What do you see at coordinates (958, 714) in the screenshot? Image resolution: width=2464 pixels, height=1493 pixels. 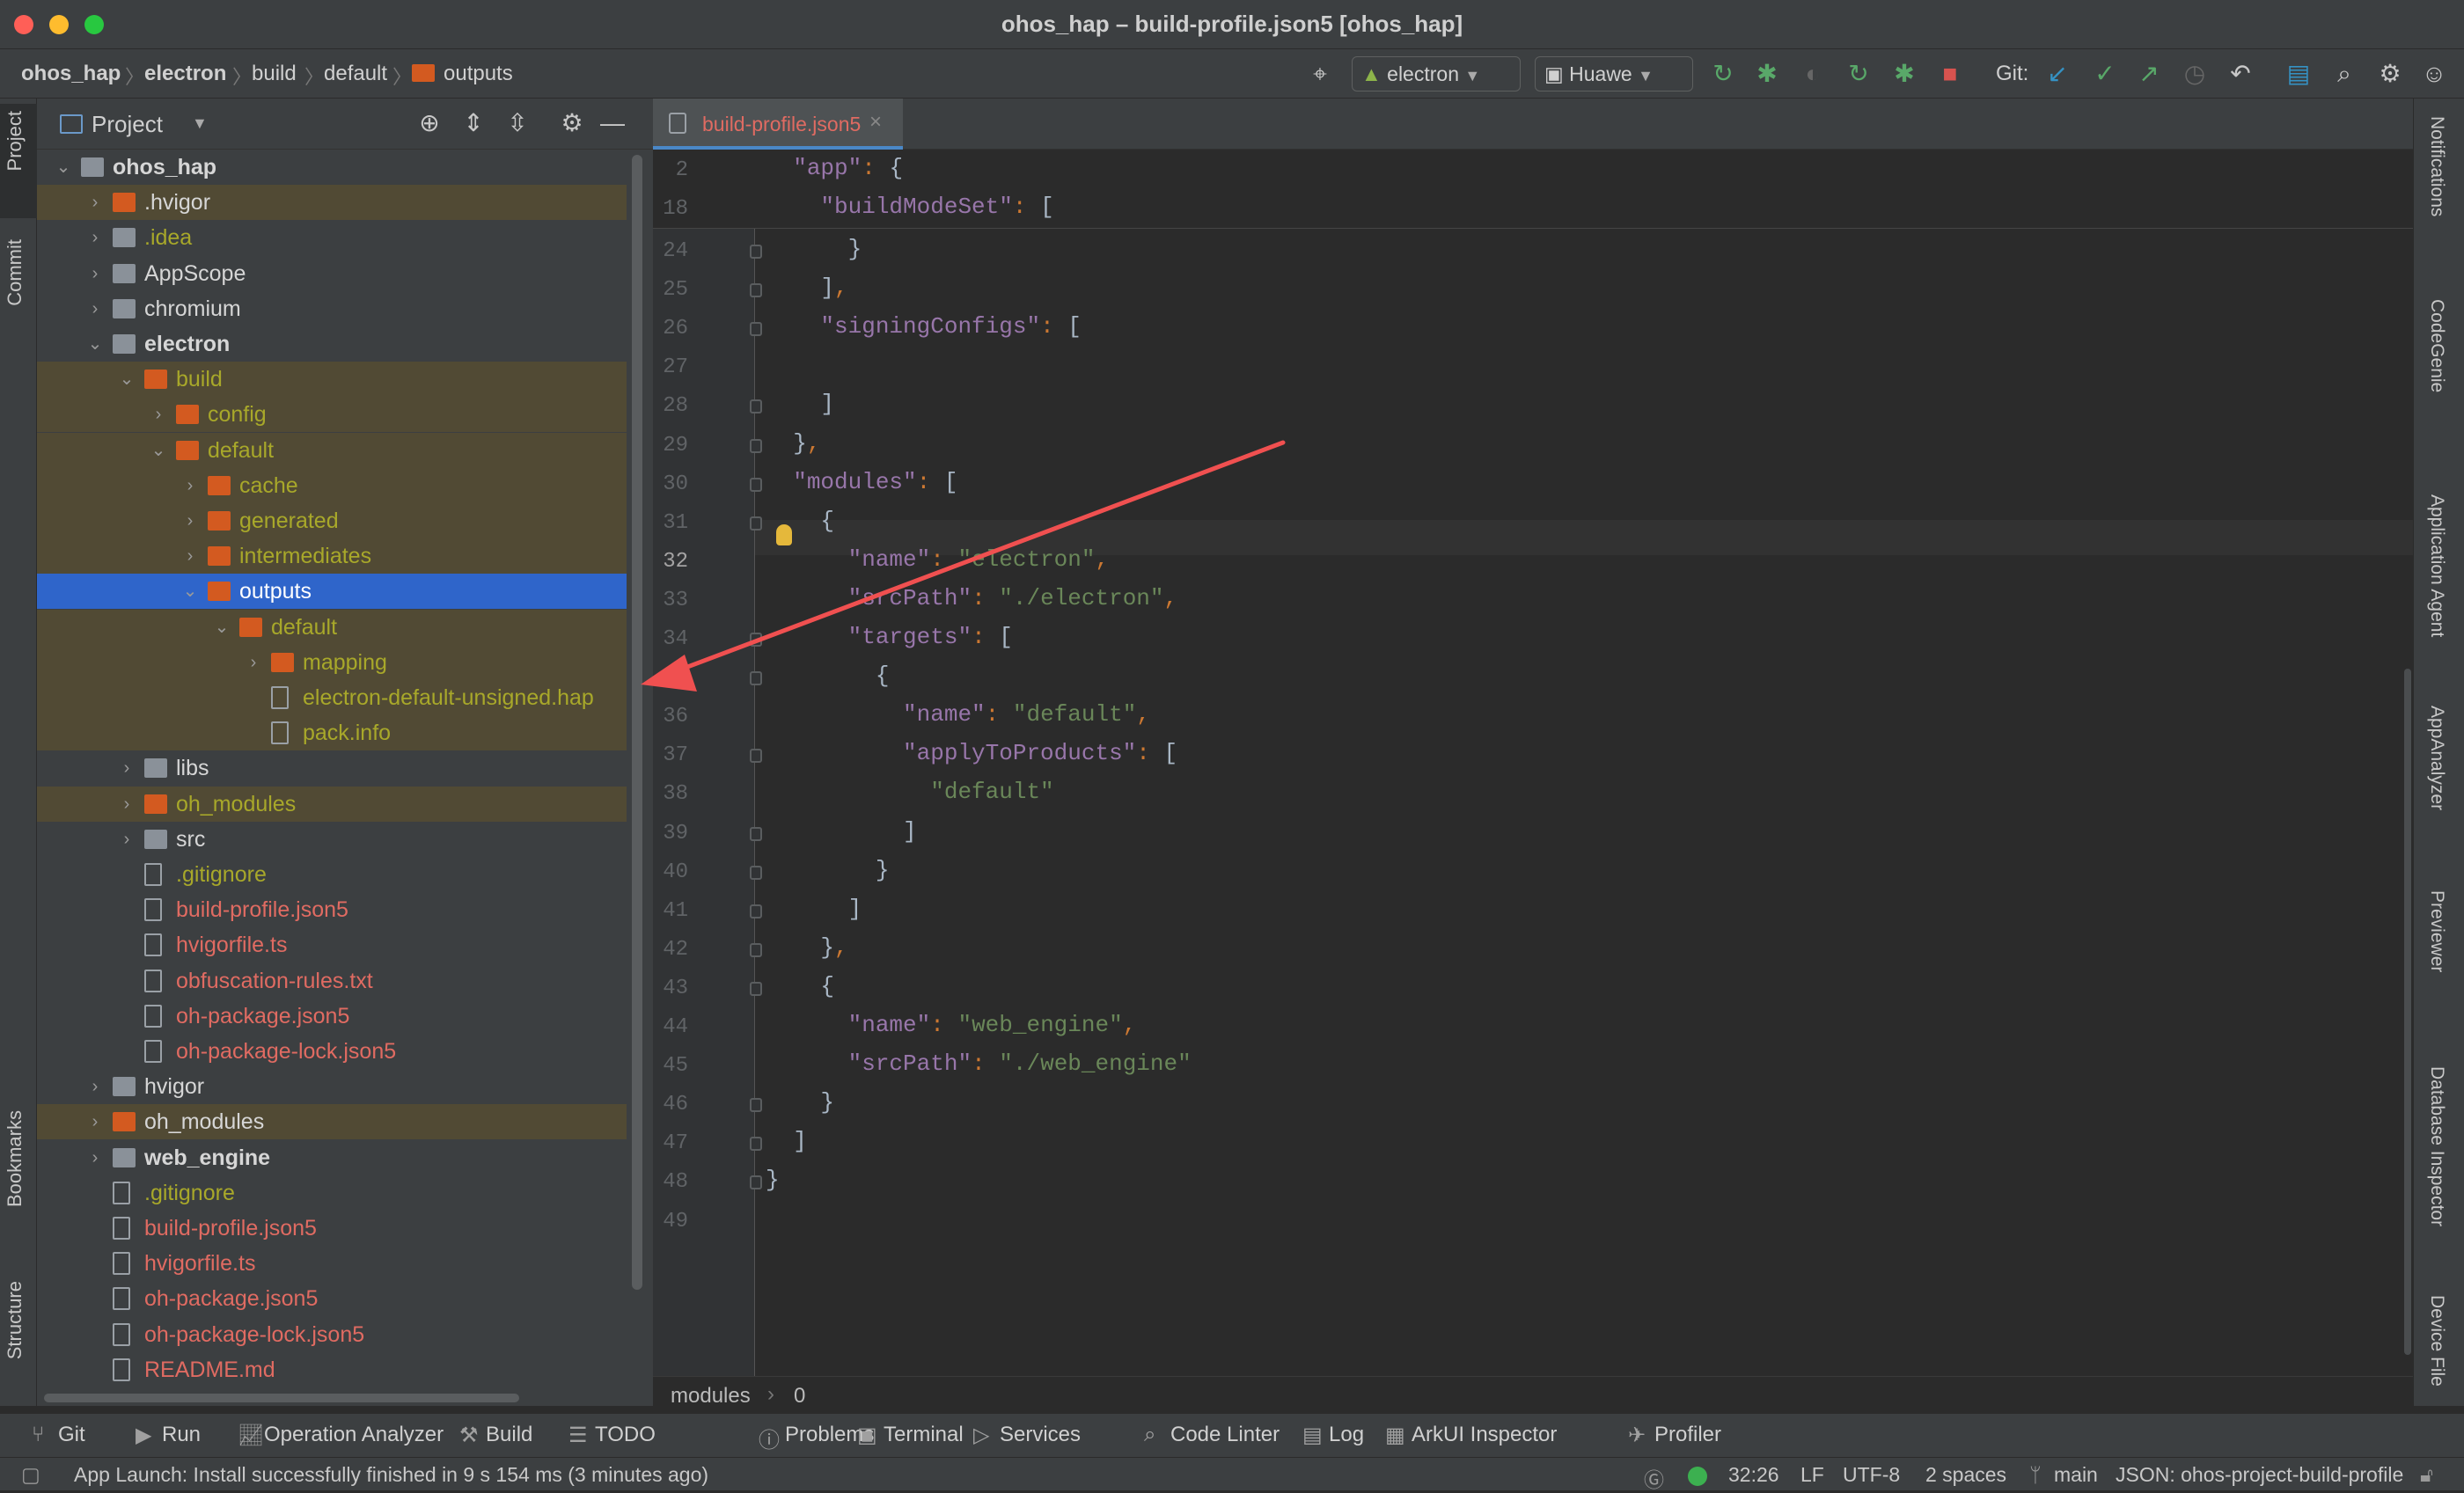 I see `code-line: "name": "default",` at bounding box center [958, 714].